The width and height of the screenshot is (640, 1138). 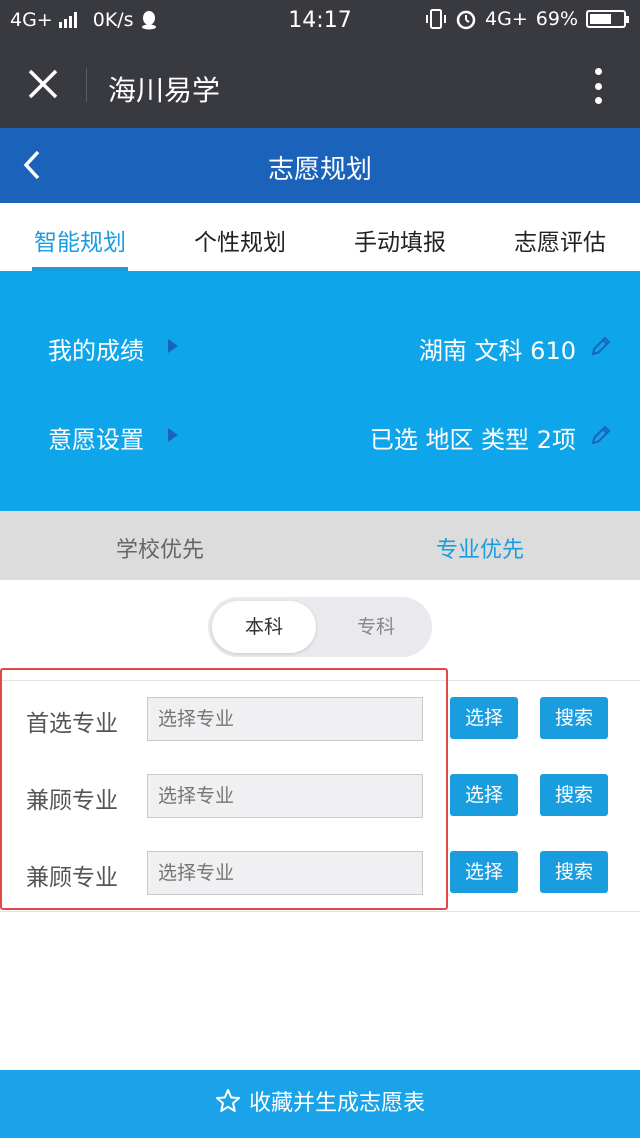 What do you see at coordinates (320, 21) in the screenshot?
I see `status-bar: 4G+ 0K/s 14:17 4G+ 69%` at bounding box center [320, 21].